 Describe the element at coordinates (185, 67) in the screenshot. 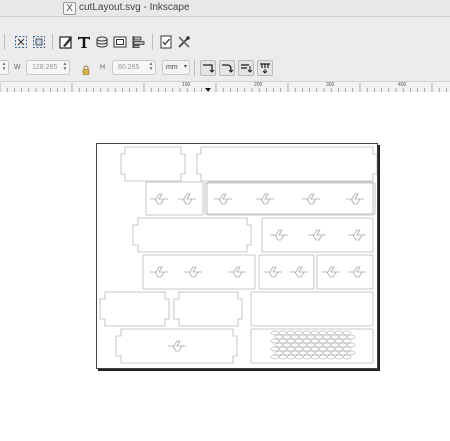

I see `chevron-down-icon: ▾` at that location.